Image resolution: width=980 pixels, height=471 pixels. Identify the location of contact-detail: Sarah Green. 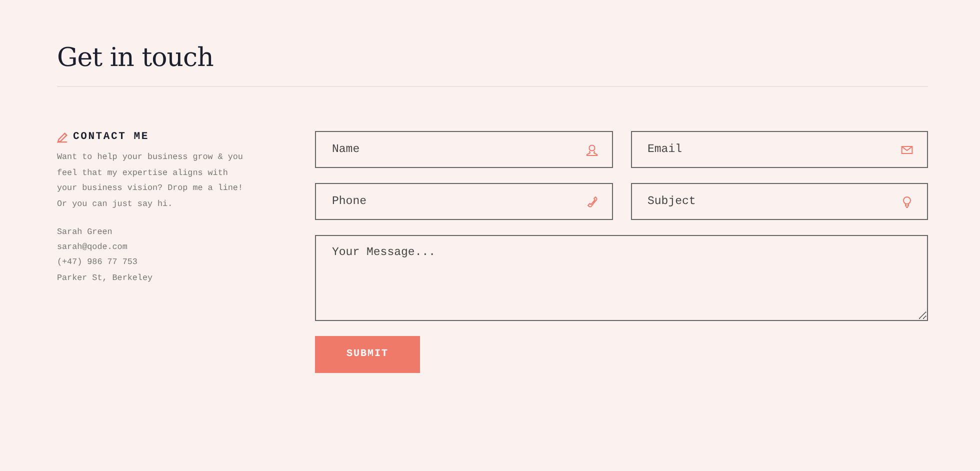
(85, 232).